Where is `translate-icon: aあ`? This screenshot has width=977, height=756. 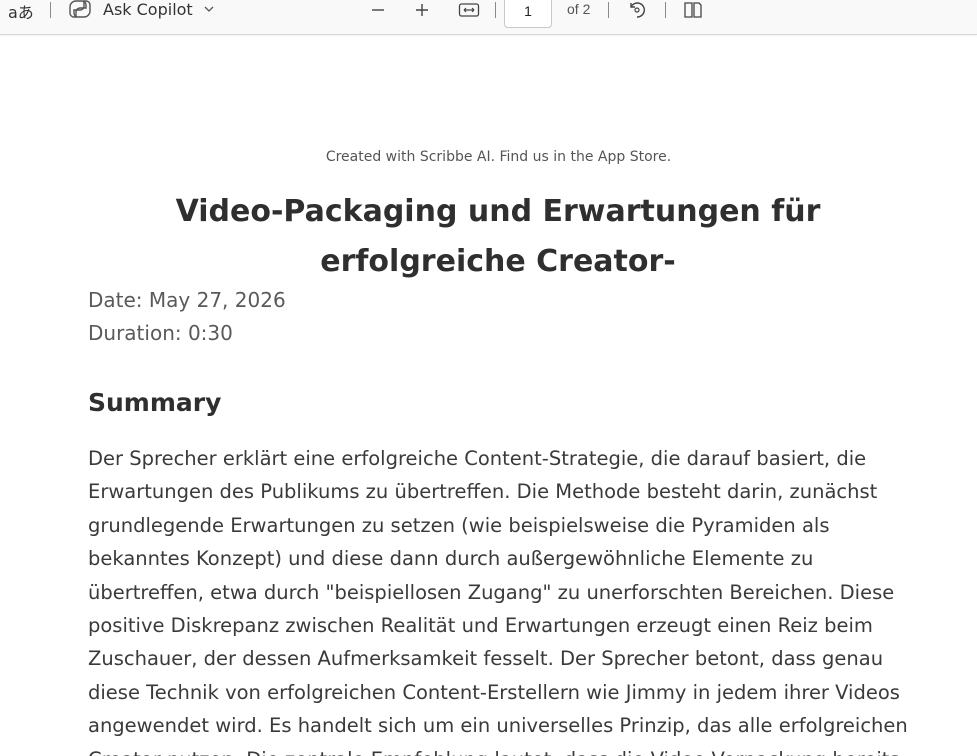
translate-icon: aあ is located at coordinates (21, 12).